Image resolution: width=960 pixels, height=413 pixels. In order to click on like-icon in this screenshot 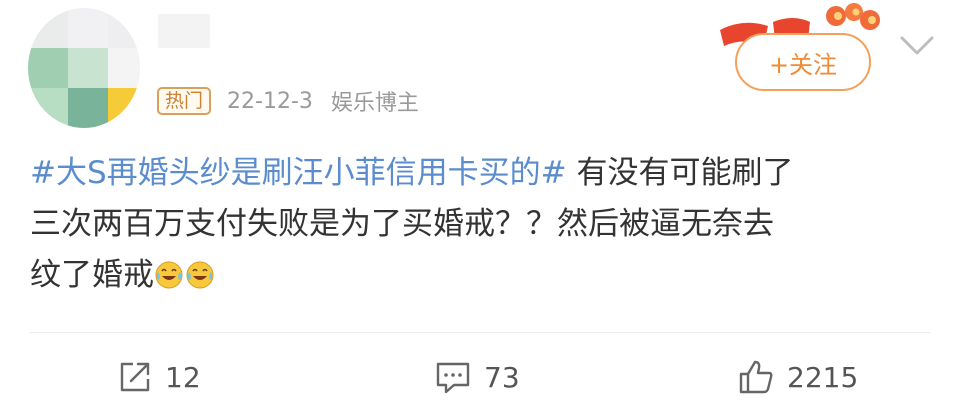, I will do `click(756, 377)`.